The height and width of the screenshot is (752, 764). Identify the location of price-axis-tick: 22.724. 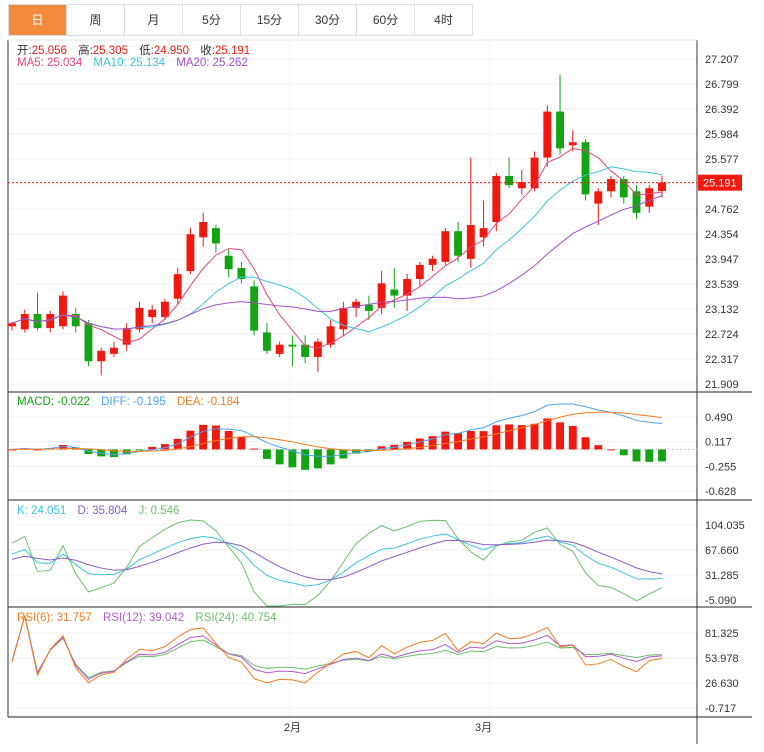
(722, 335).